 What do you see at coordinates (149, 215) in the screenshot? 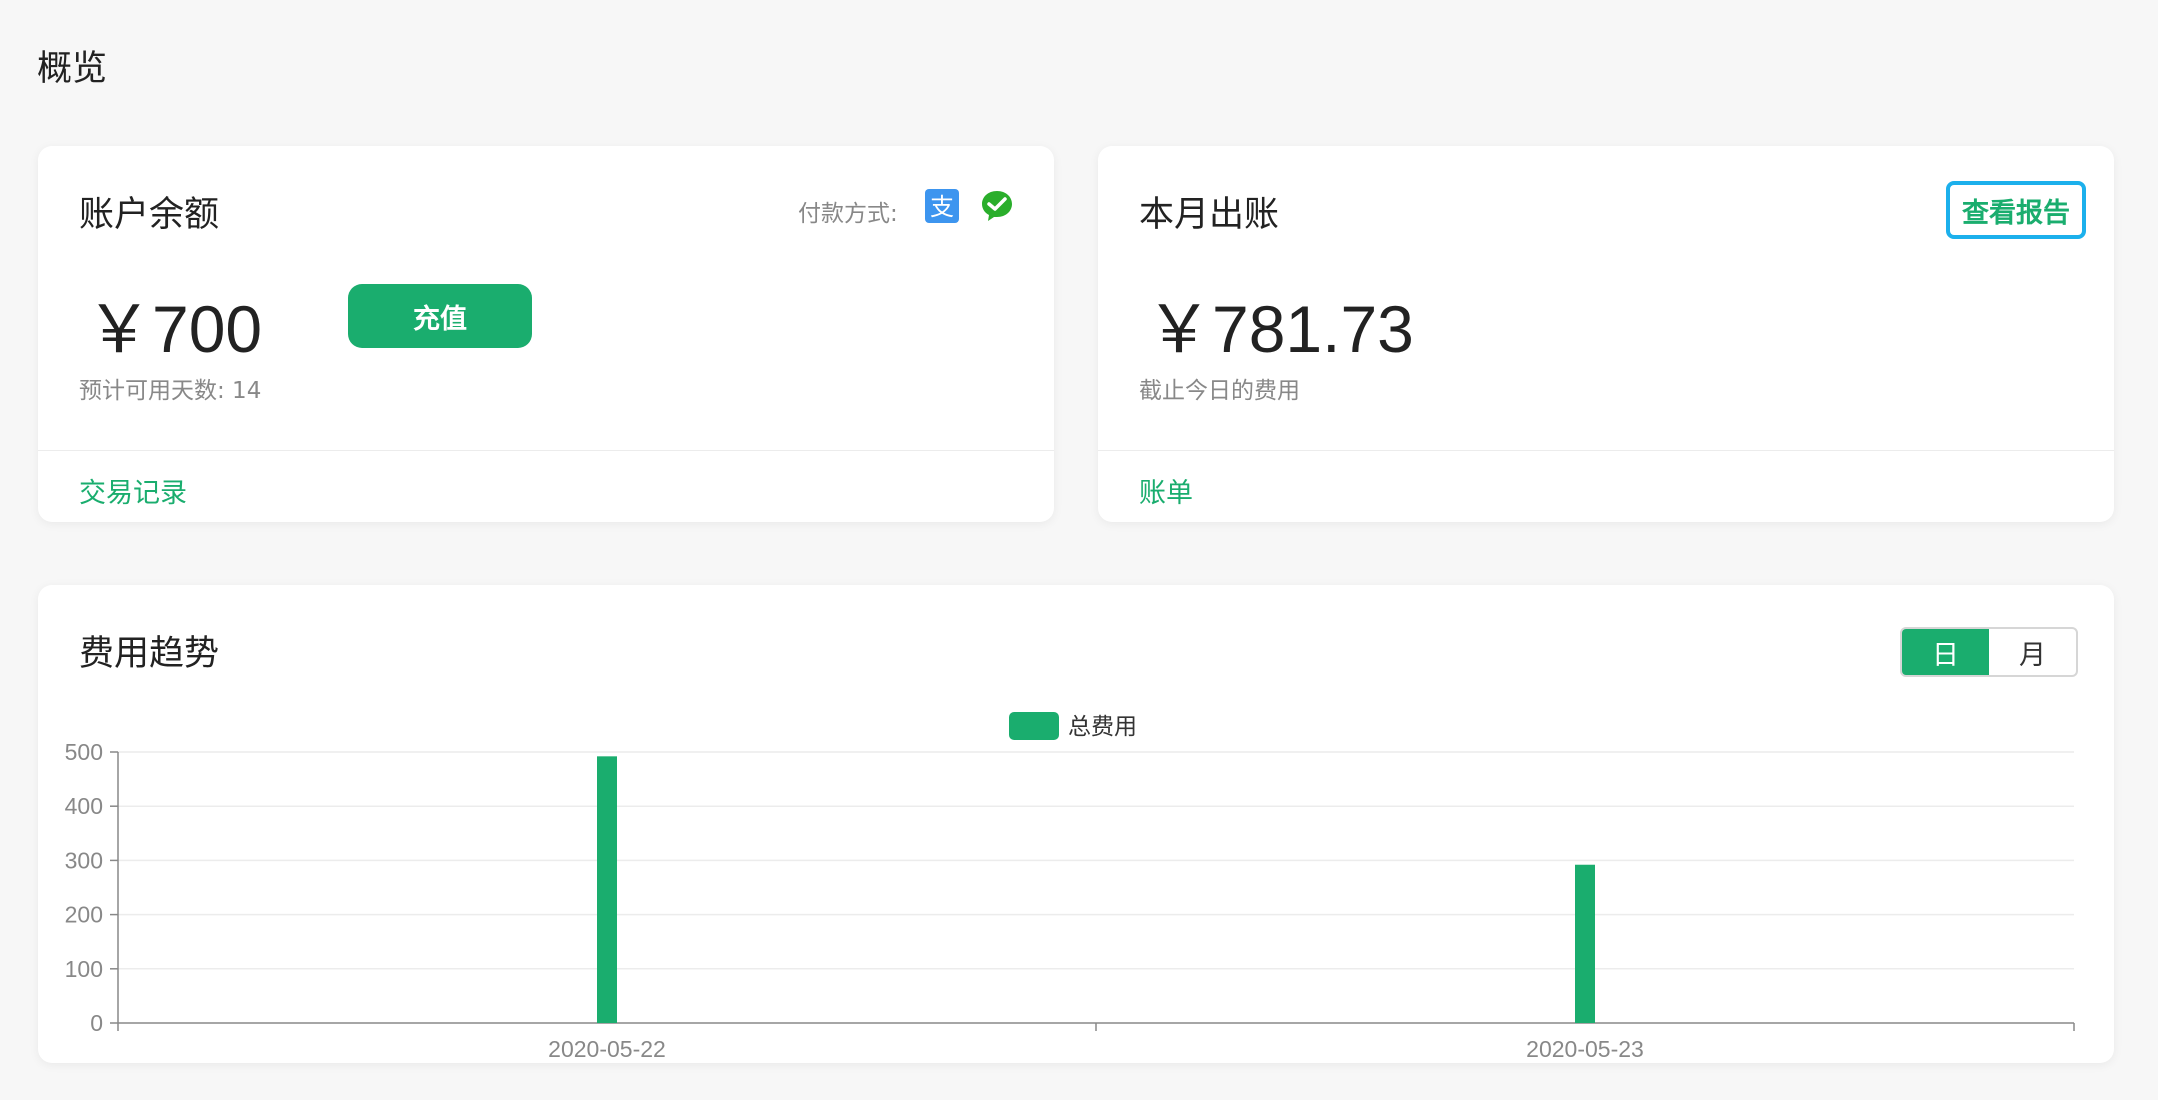
I see `balance-card-title: 账户余额` at bounding box center [149, 215].